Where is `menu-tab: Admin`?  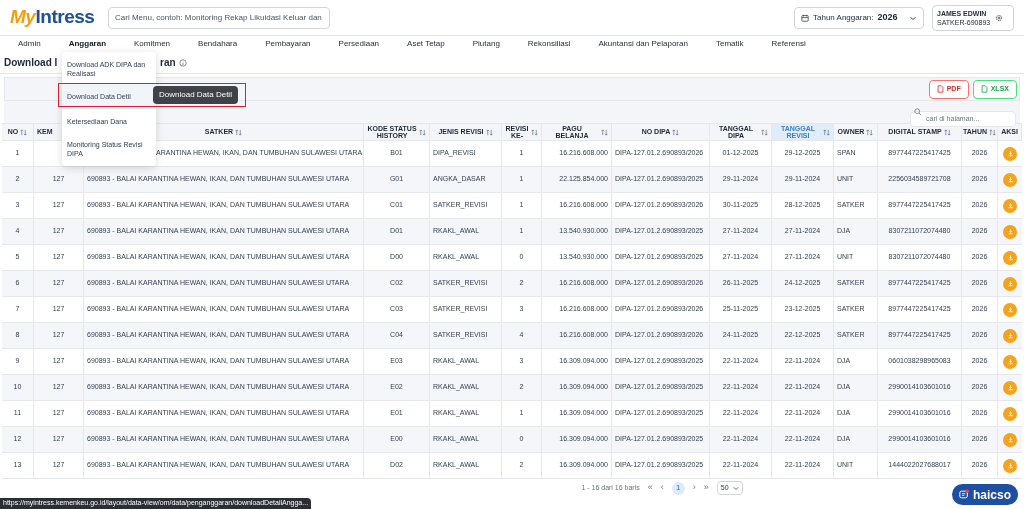
menu-tab: Admin is located at coordinates (29, 44).